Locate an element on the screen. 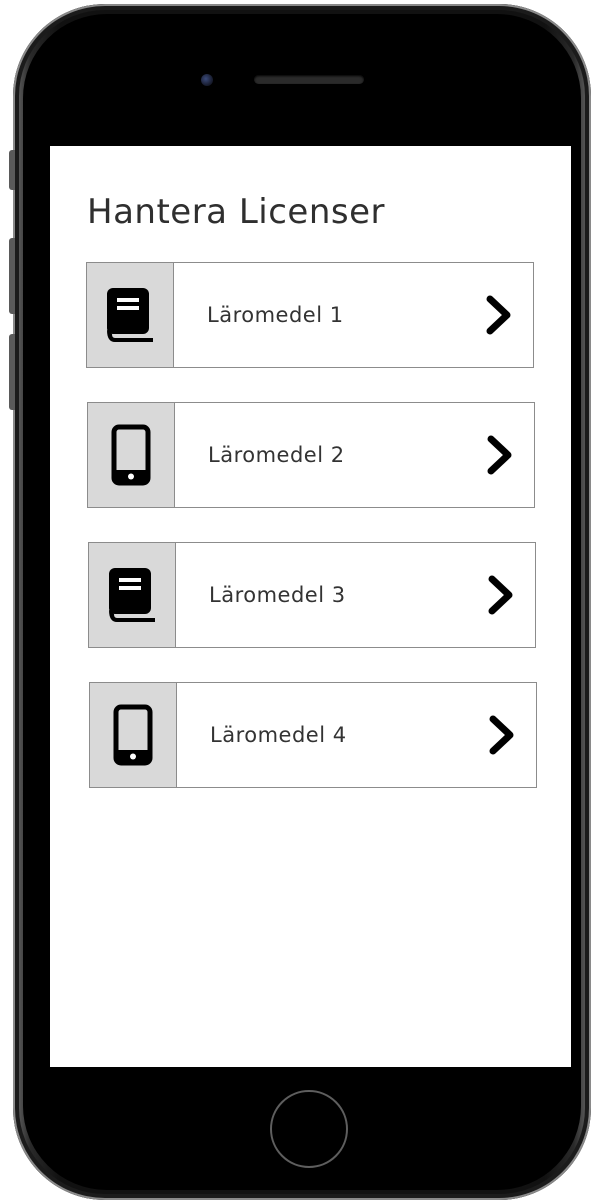 Image resolution: width=593 pixels, height=1202 pixels. home-button is located at coordinates (309, 1129).